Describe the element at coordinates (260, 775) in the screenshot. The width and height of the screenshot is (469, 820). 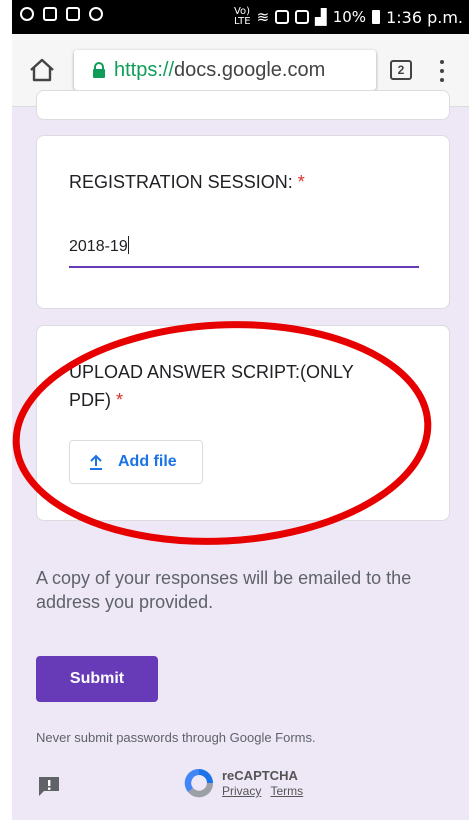
I see `recaptcha-name: reCAPTCHA` at that location.